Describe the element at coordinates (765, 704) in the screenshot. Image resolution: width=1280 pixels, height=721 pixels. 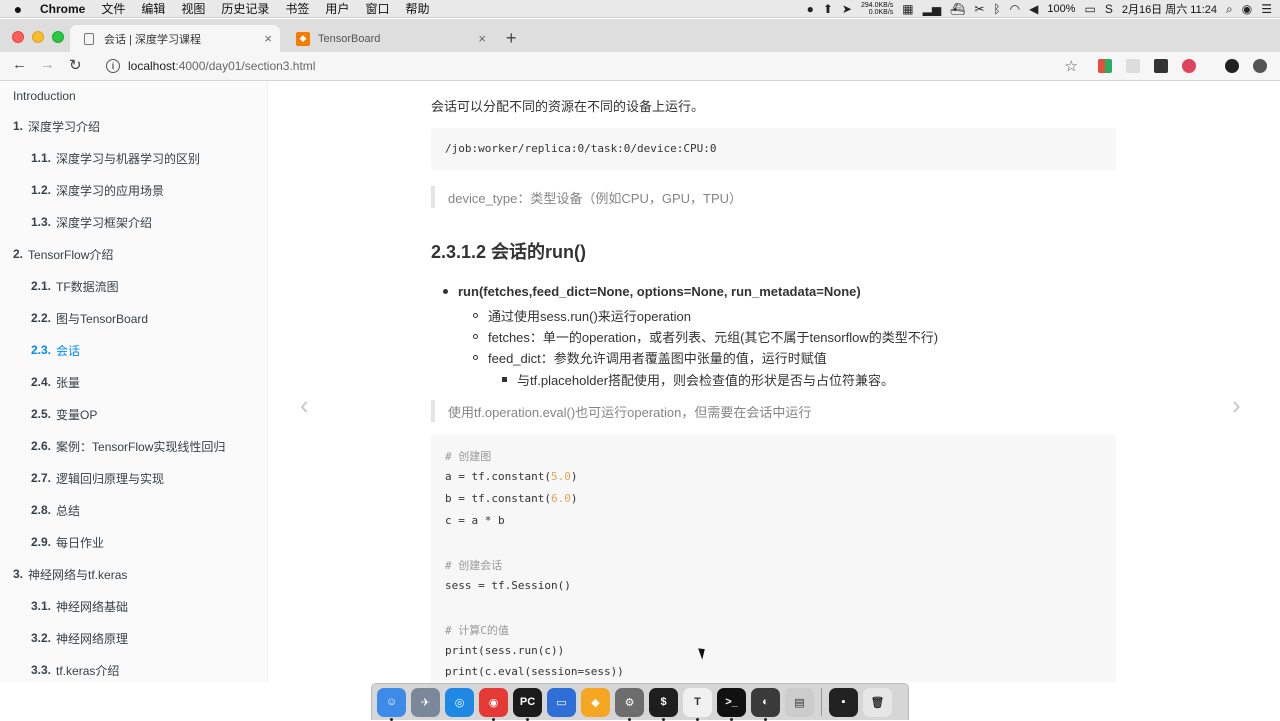
I see `obs-icon: ◐` at that location.